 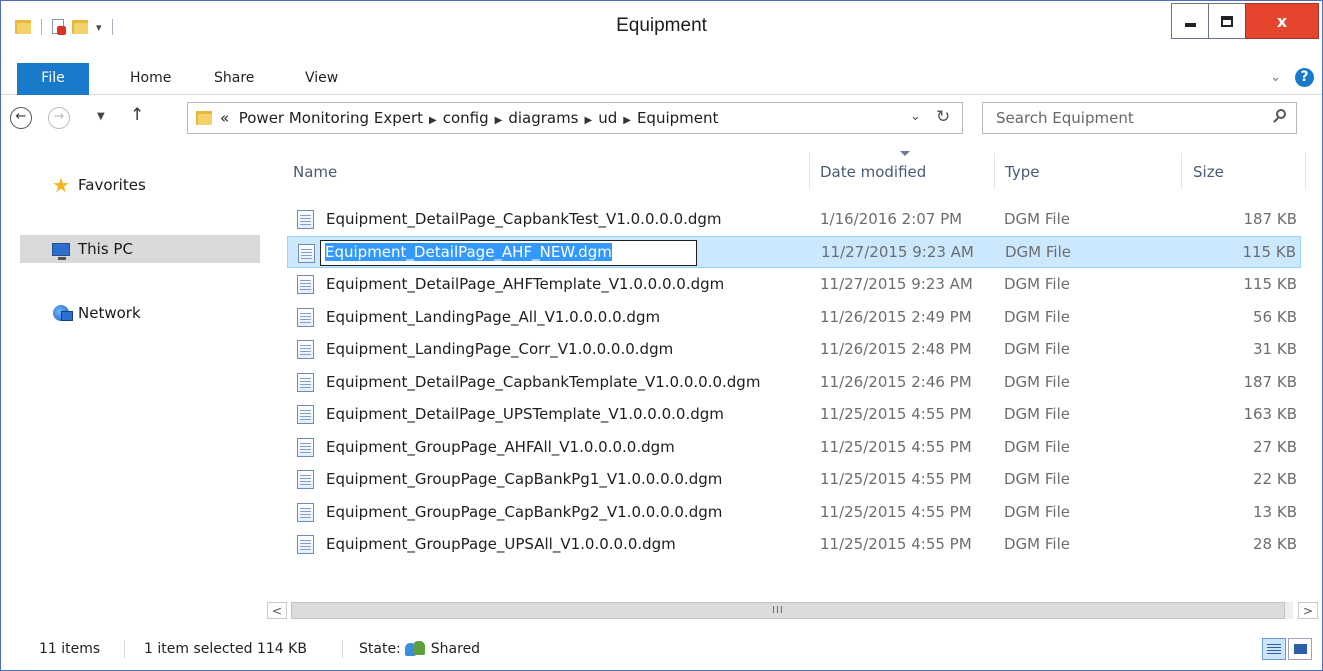 I want to click on nav-item-this-pc: This PC, so click(x=140, y=249).